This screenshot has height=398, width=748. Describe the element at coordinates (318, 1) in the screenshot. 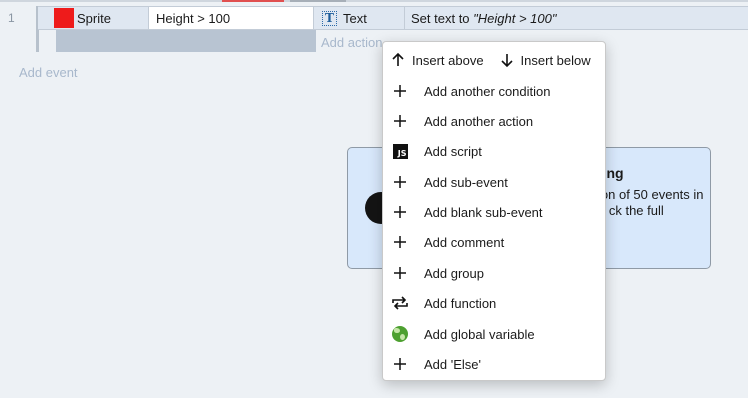

I see `top-strip-grey` at that location.